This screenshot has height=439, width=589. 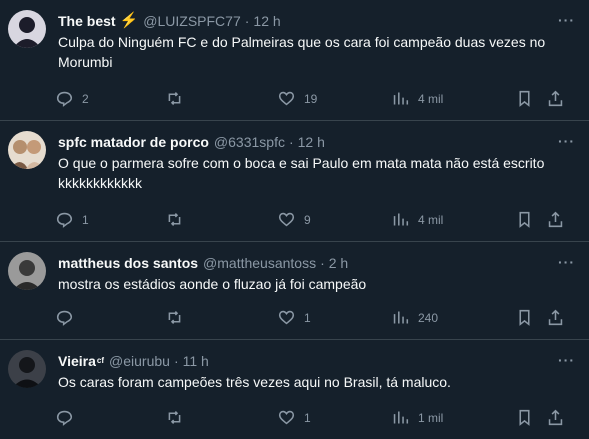 I want to click on like-count: 19, so click(x=311, y=98).